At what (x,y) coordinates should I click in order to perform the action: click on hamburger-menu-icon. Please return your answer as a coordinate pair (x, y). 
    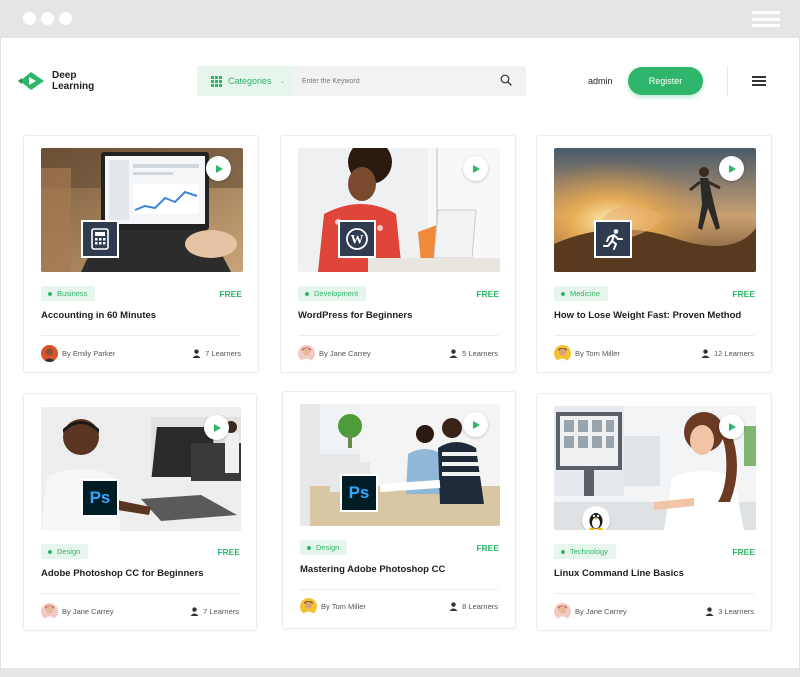
    Looking at the image, I should click on (759, 81).